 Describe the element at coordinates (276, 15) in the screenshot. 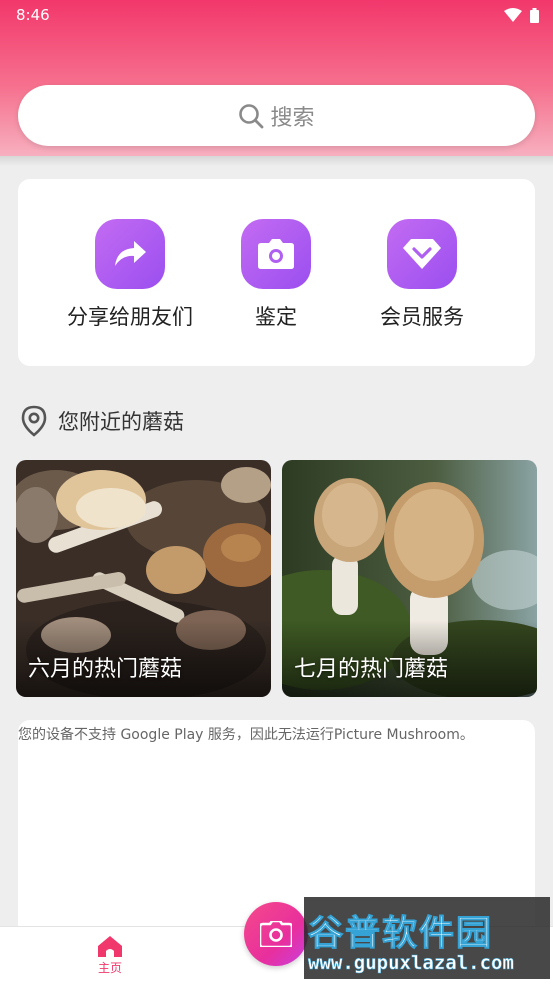

I see `status-bar: 8:46` at that location.